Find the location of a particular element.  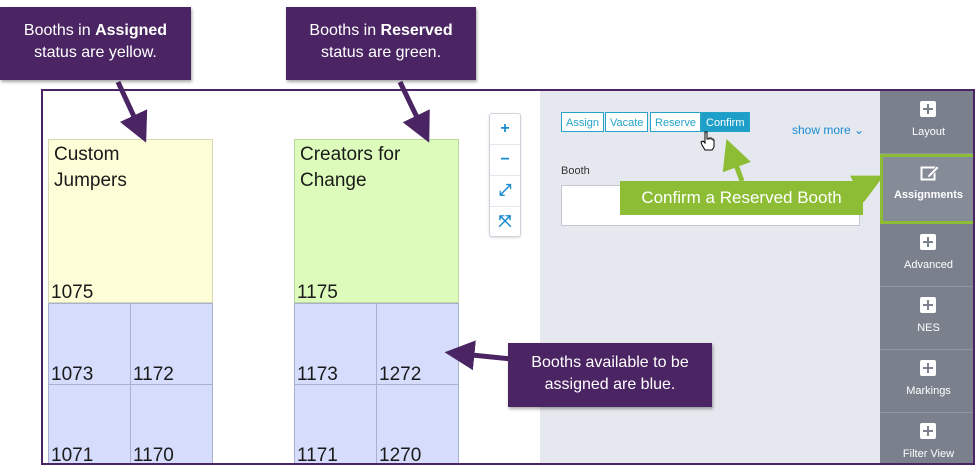

assigned-arrow is located at coordinates (131, 111).